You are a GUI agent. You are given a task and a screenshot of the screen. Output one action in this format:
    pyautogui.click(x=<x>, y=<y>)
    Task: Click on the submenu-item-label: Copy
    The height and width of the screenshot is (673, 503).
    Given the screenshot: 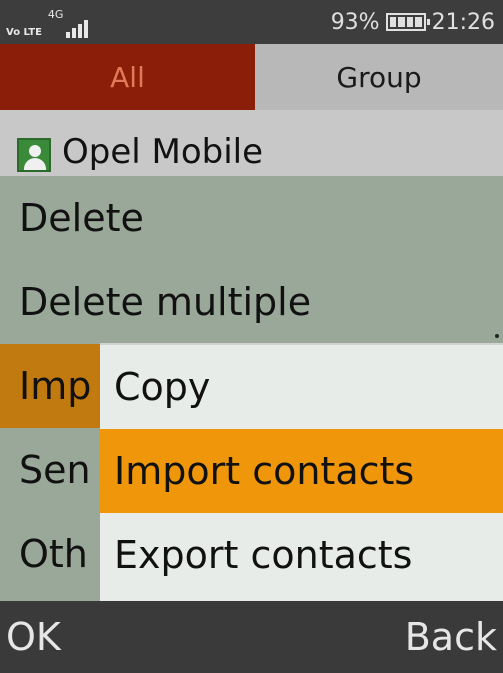 What is the action you would take?
    pyautogui.click(x=162, y=387)
    